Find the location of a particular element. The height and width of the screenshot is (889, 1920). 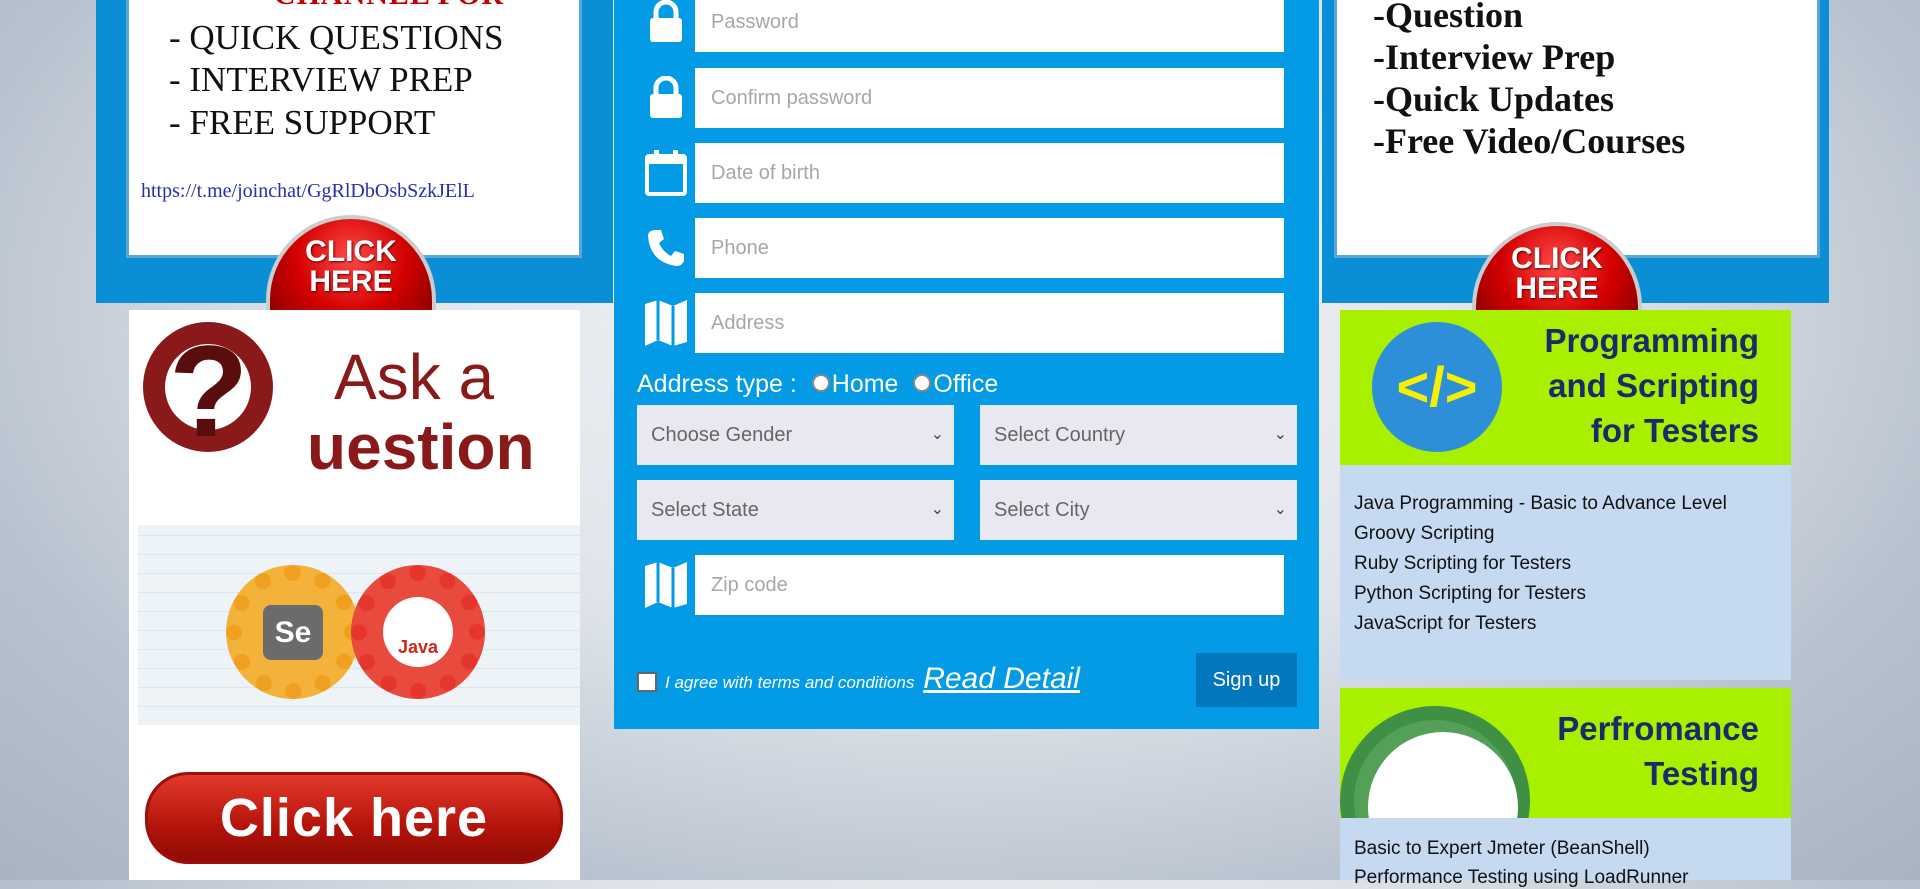

phone-icon is located at coordinates (666, 248).